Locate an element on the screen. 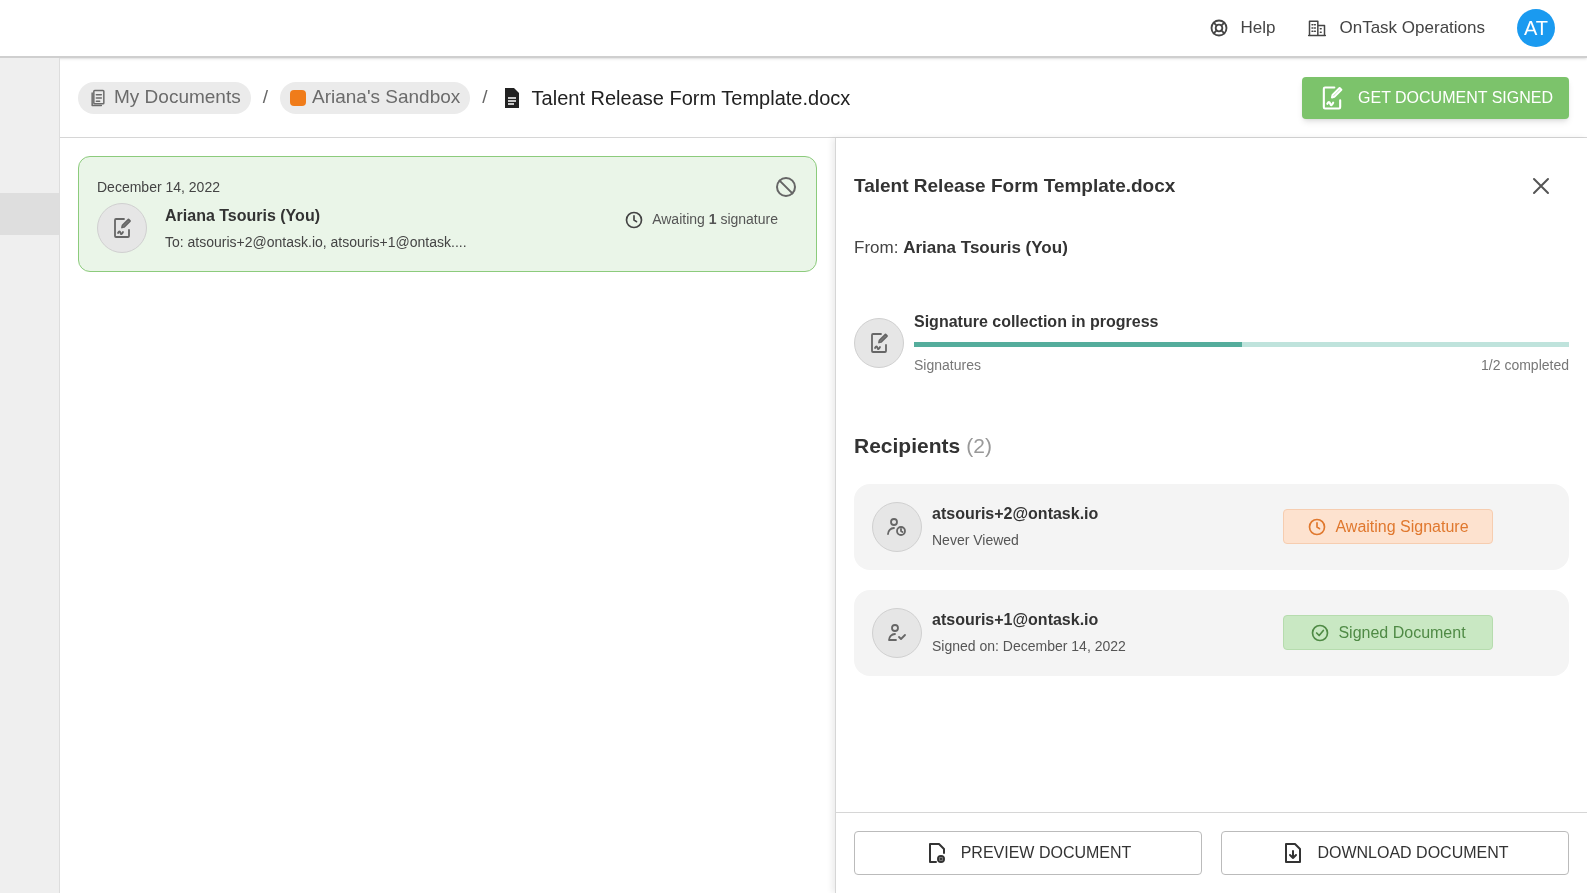 This screenshot has width=1587, height=893. recipient-note: Never Viewed is located at coordinates (976, 540).